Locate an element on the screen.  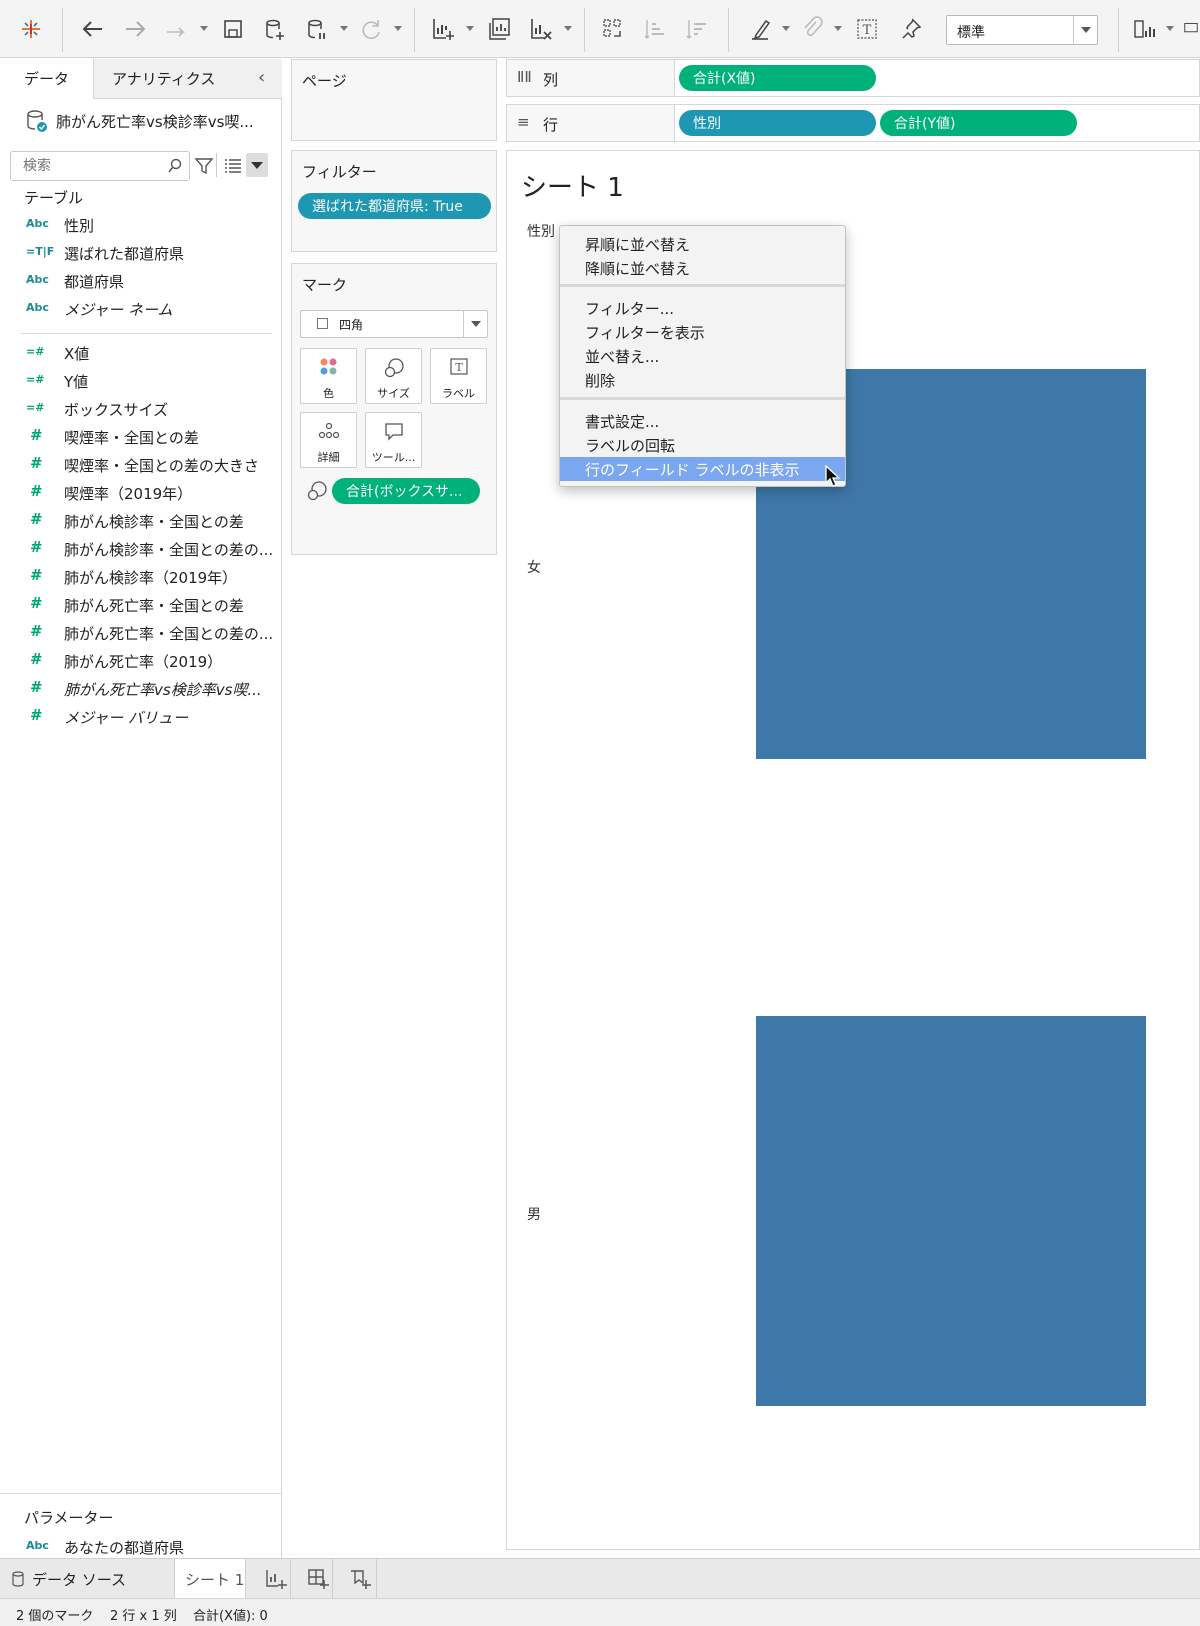
save-icon is located at coordinates (233, 29).